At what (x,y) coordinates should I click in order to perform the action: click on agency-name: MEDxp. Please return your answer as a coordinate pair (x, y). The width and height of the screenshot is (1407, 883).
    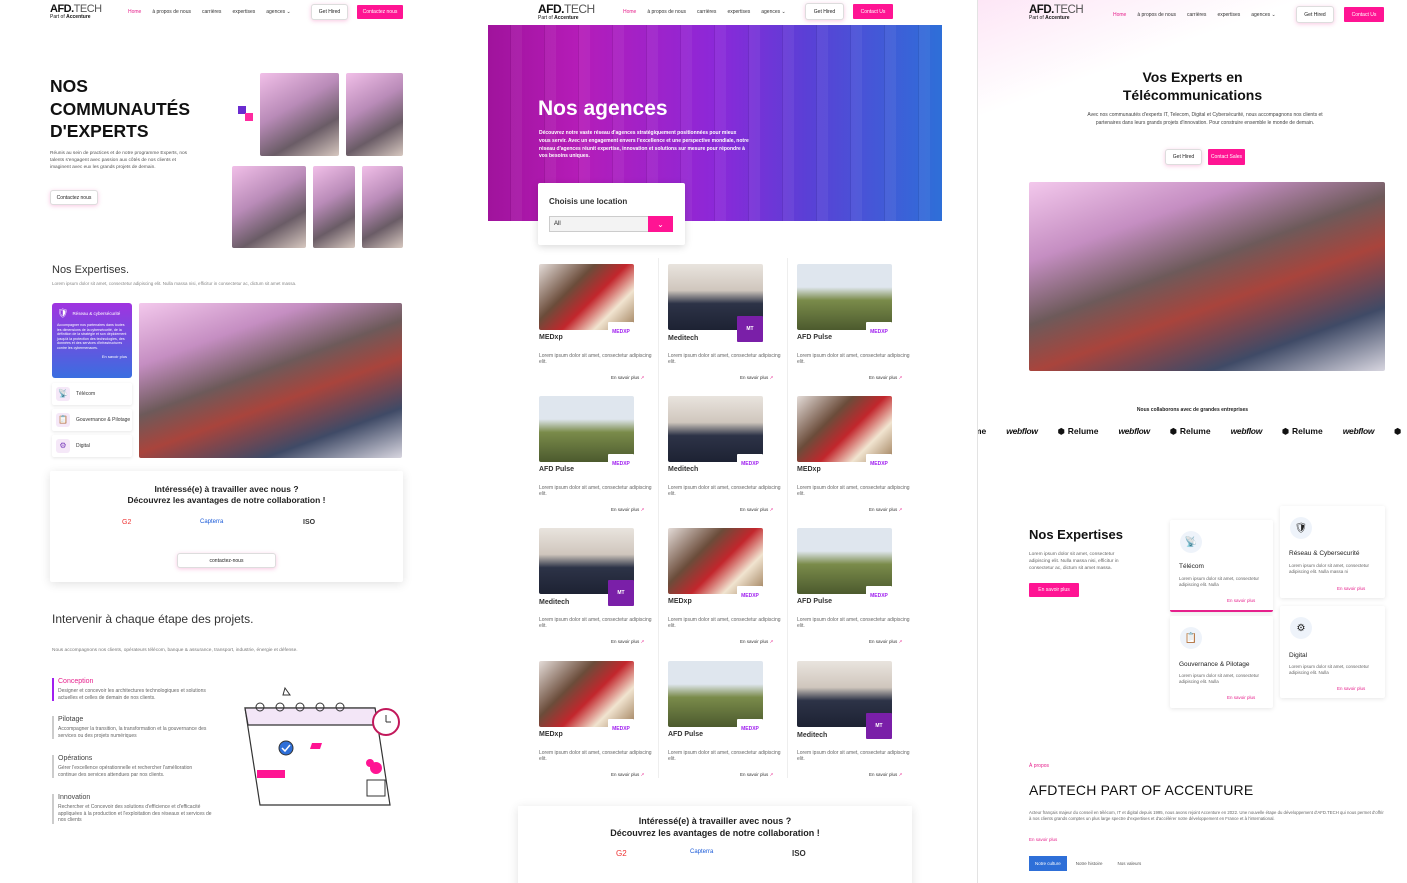
    Looking at the image, I should click on (551, 734).